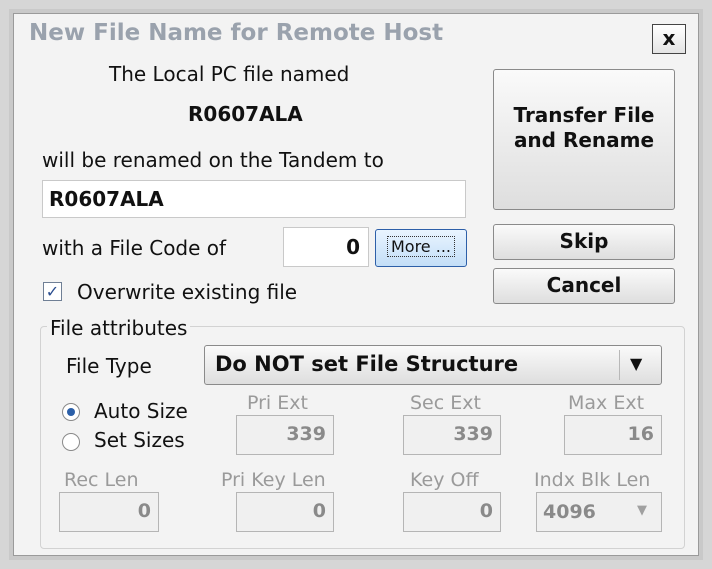 This screenshot has height=569, width=712. Describe the element at coordinates (71, 412) in the screenshot. I see `auto-size-radio` at that location.